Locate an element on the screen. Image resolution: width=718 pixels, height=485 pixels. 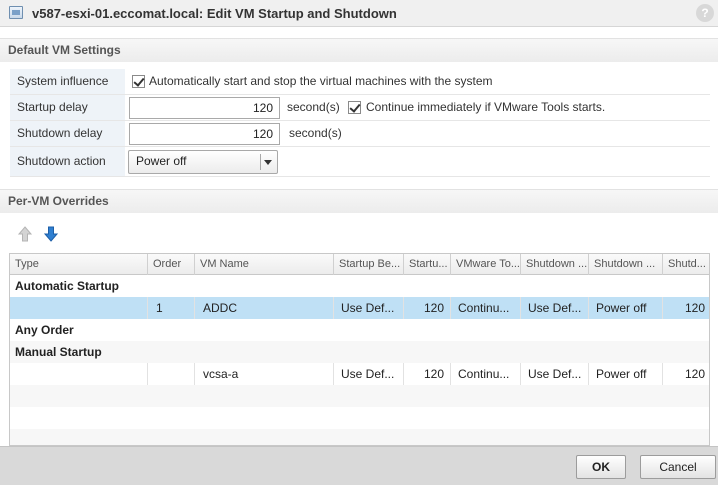
cell-order is located at coordinates (171, 374).